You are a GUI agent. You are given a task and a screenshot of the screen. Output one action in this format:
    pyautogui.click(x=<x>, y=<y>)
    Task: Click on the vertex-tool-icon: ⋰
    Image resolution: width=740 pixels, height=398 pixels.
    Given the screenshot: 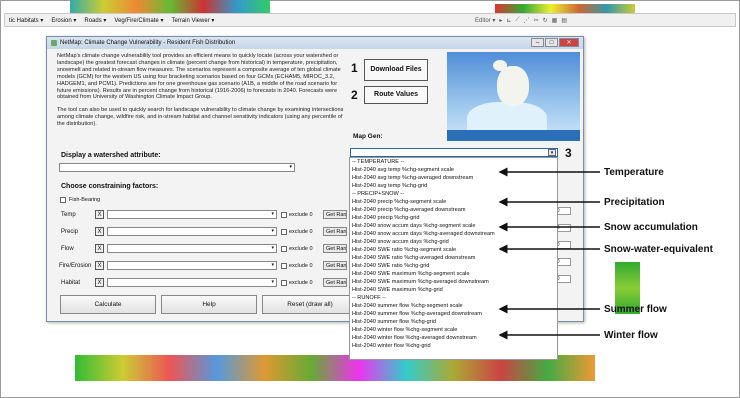 What is the action you would take?
    pyautogui.click(x=527, y=20)
    